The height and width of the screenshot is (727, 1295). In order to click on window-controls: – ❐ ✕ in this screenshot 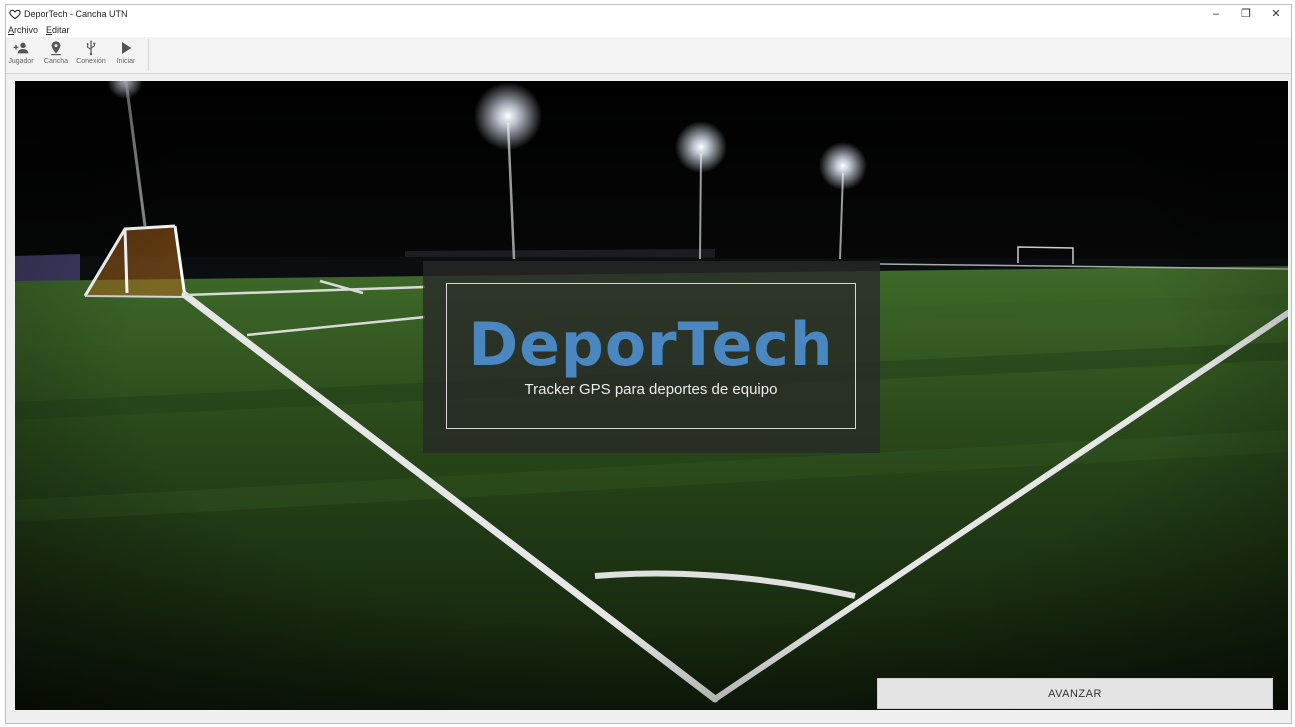, I will do `click(1246, 13)`.